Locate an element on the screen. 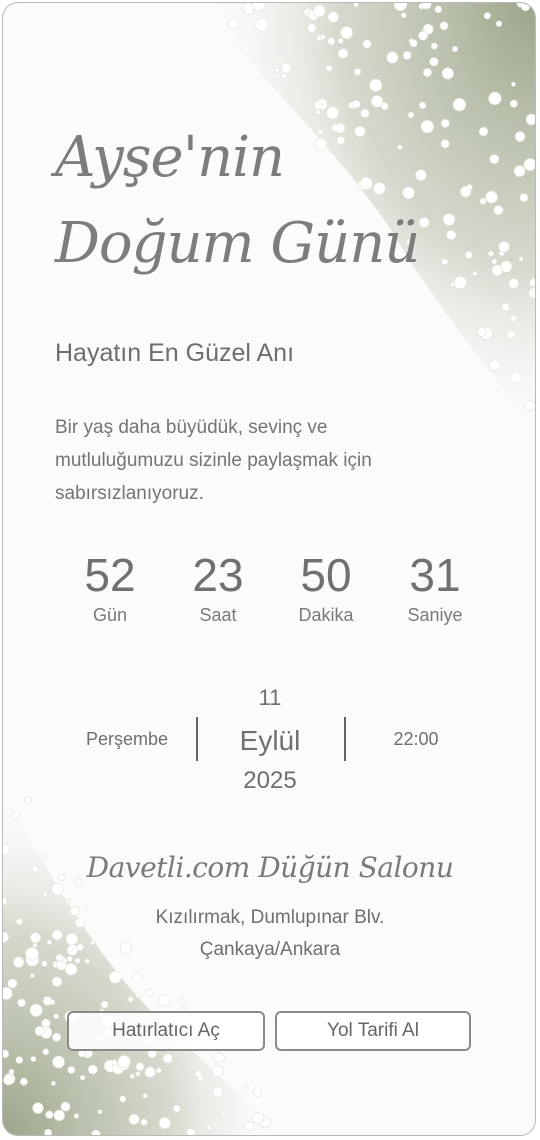 The width and height of the screenshot is (540, 1140). day-number: 11 is located at coordinates (270, 697).